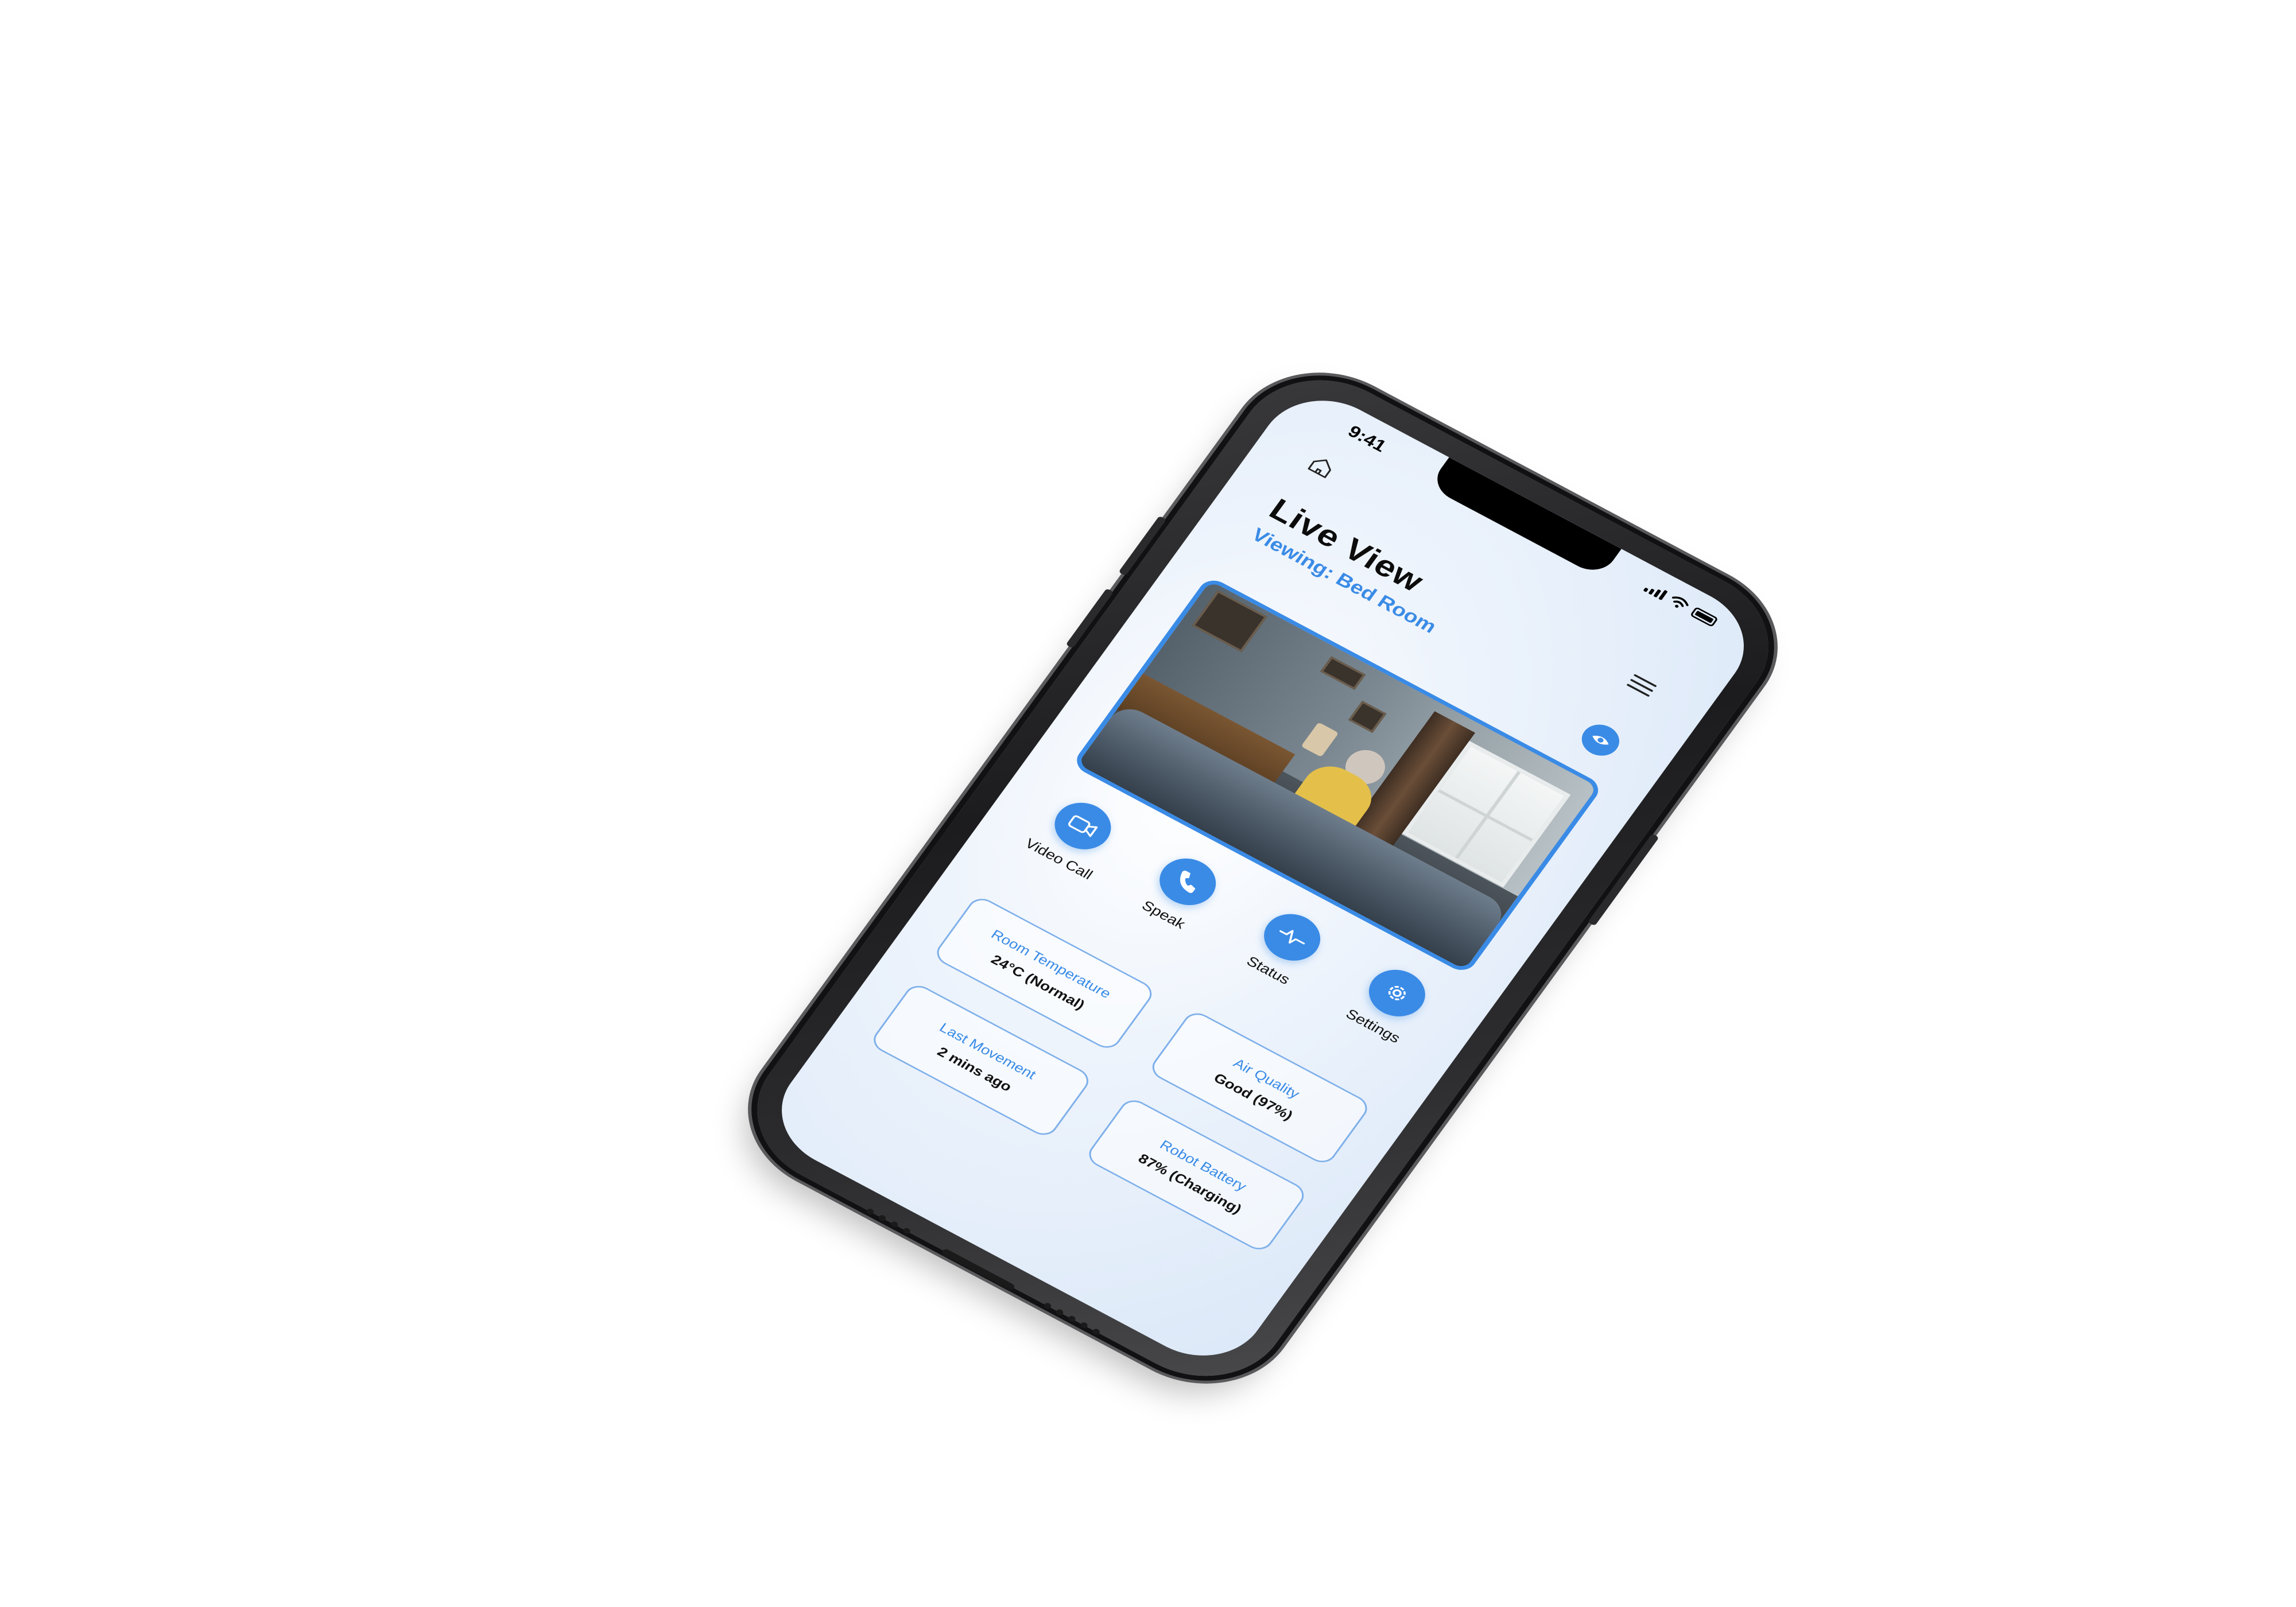  I want to click on home-icon, so click(1319, 469).